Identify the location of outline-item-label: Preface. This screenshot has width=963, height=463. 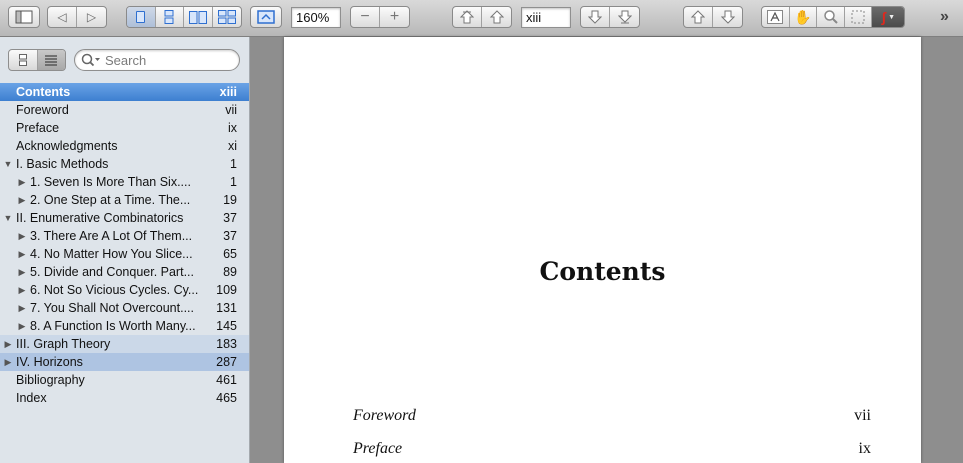
(38, 128).